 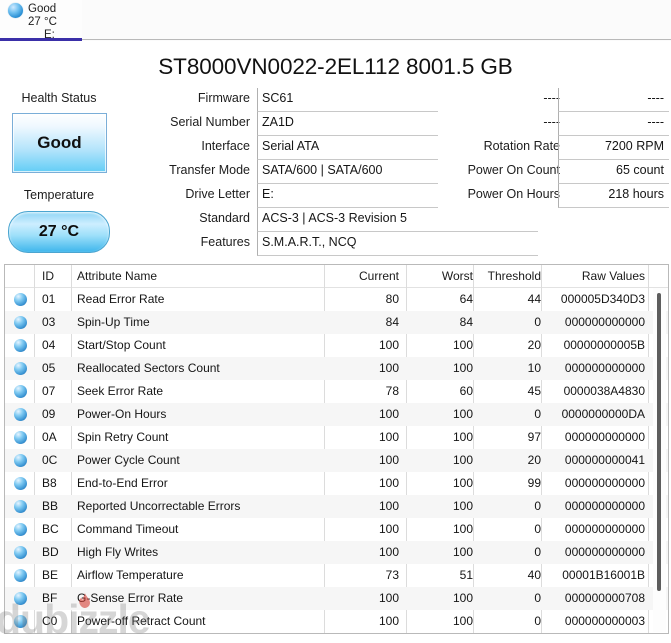 I want to click on cell-name: Reallocated Sectors Count, so click(x=148, y=368).